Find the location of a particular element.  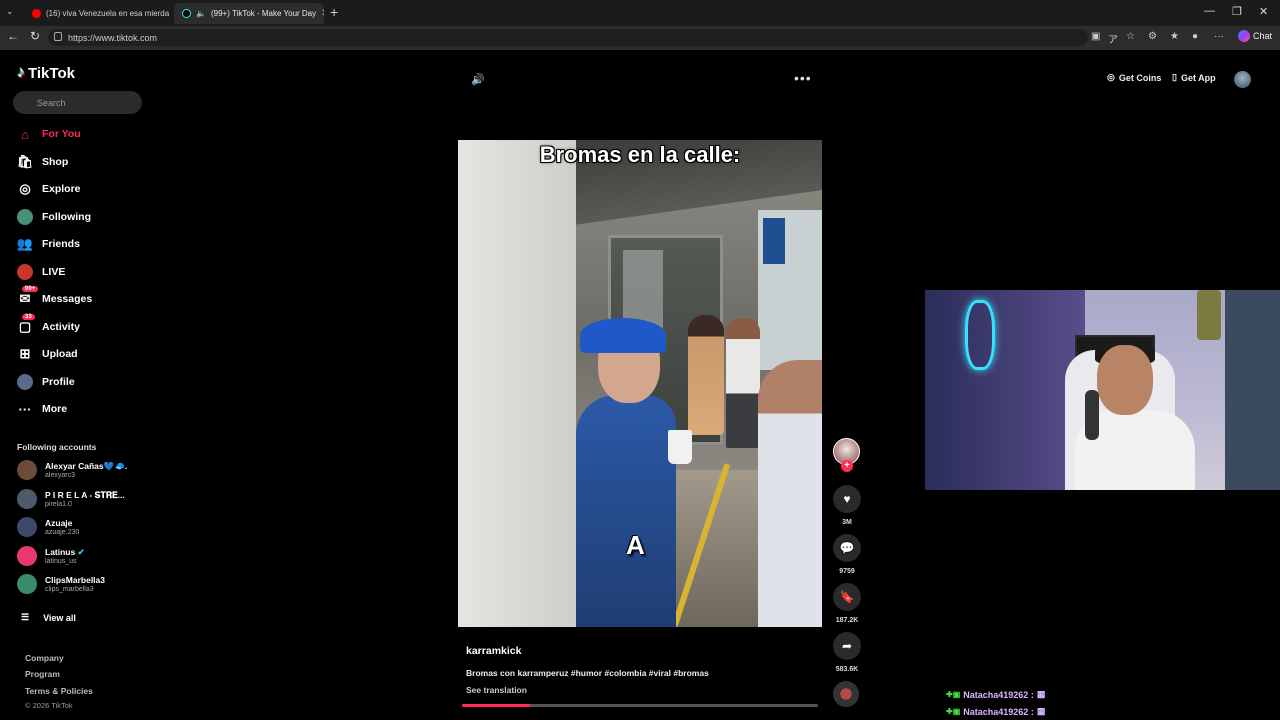

url-input: https://www.tiktok.com is located at coordinates (568, 37).